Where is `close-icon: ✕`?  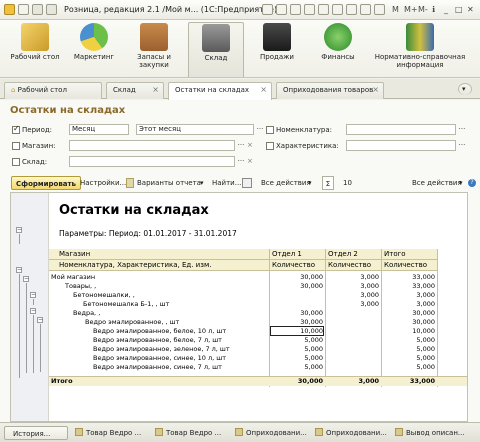
close-icon: ✕ is located at coordinates (470, 9).